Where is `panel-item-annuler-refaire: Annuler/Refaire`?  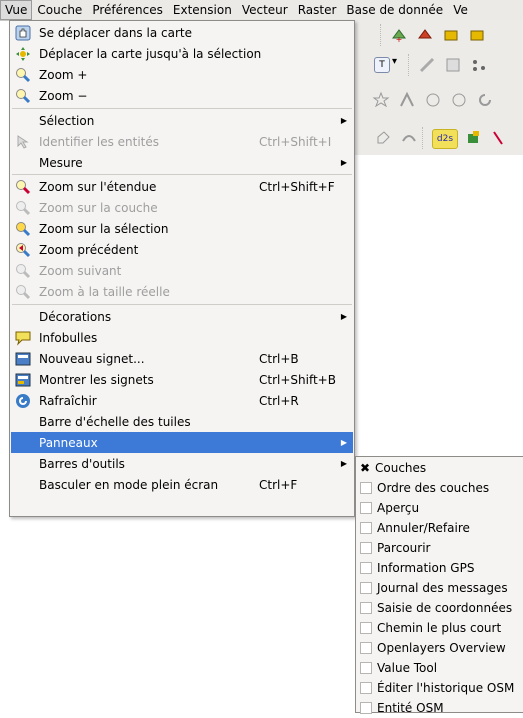 panel-item-annuler-refaire: Annuler/Refaire is located at coordinates (415, 528).